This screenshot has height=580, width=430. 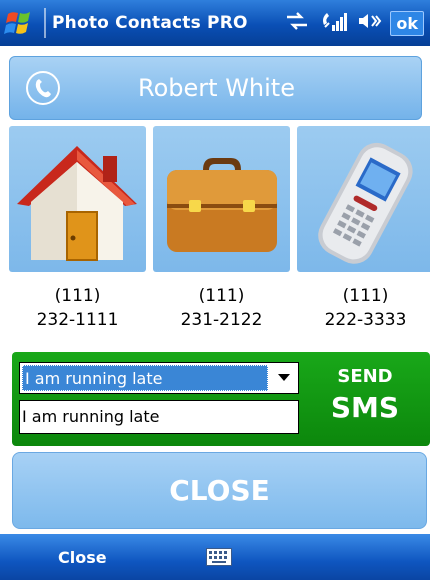 What do you see at coordinates (221, 308) in the screenshot?
I see `work-number: (111) 231-2122` at bounding box center [221, 308].